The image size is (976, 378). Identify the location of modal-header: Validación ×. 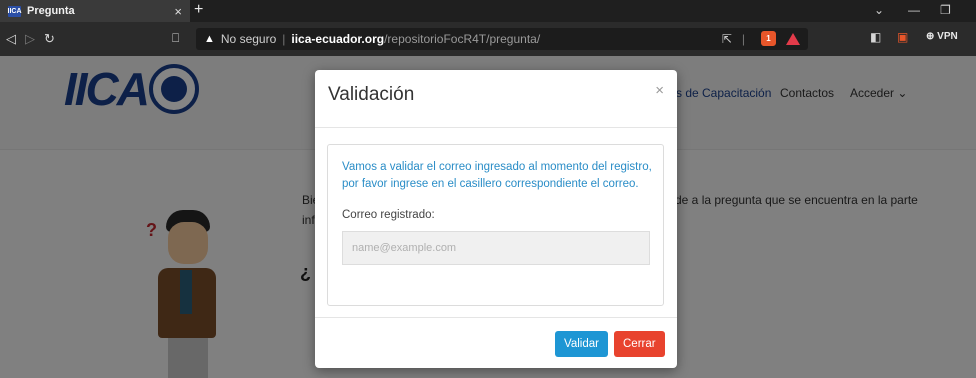
(496, 99).